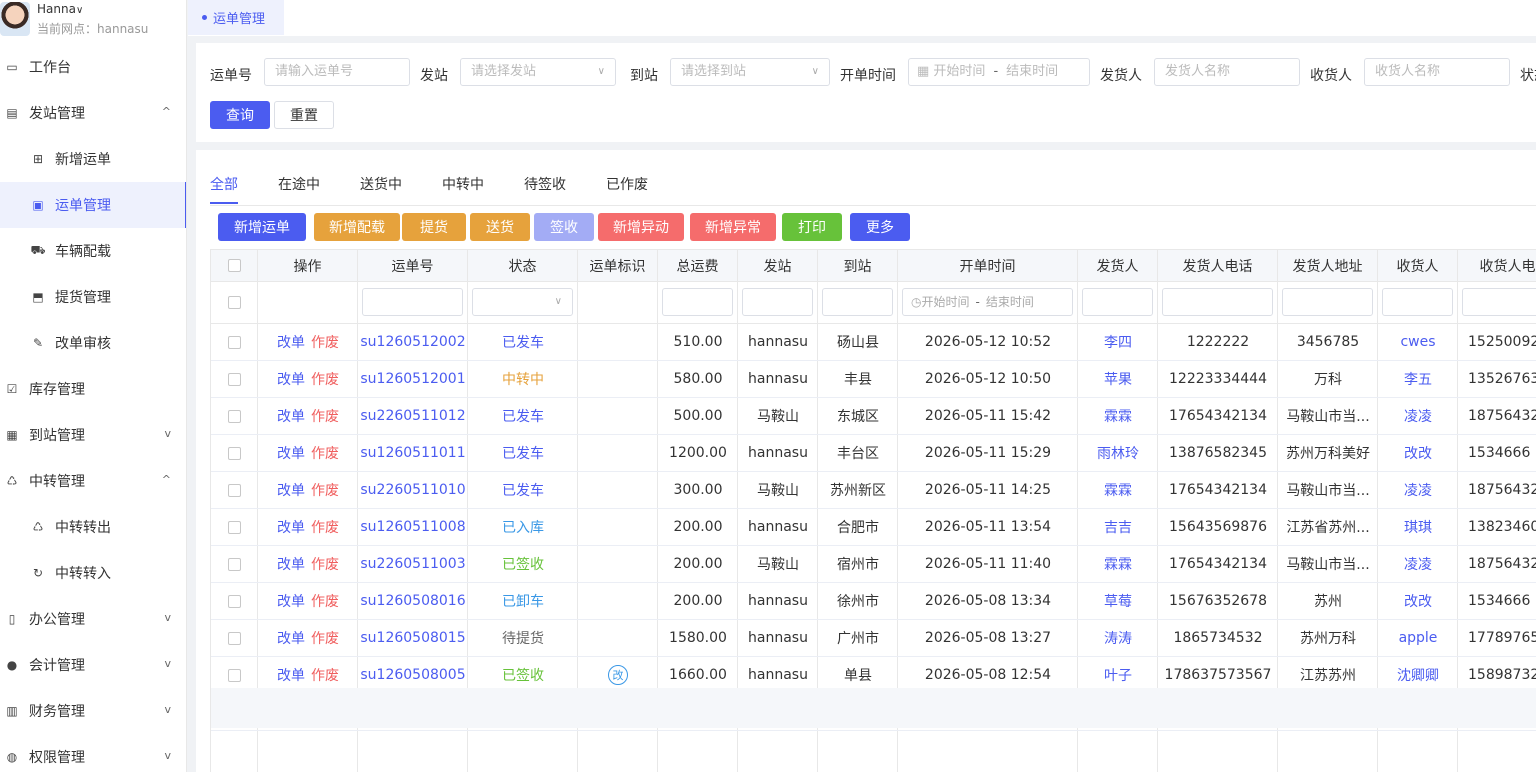 Image resolution: width=1536 pixels, height=772 pixels. I want to click on filter-input-from, so click(777, 302).